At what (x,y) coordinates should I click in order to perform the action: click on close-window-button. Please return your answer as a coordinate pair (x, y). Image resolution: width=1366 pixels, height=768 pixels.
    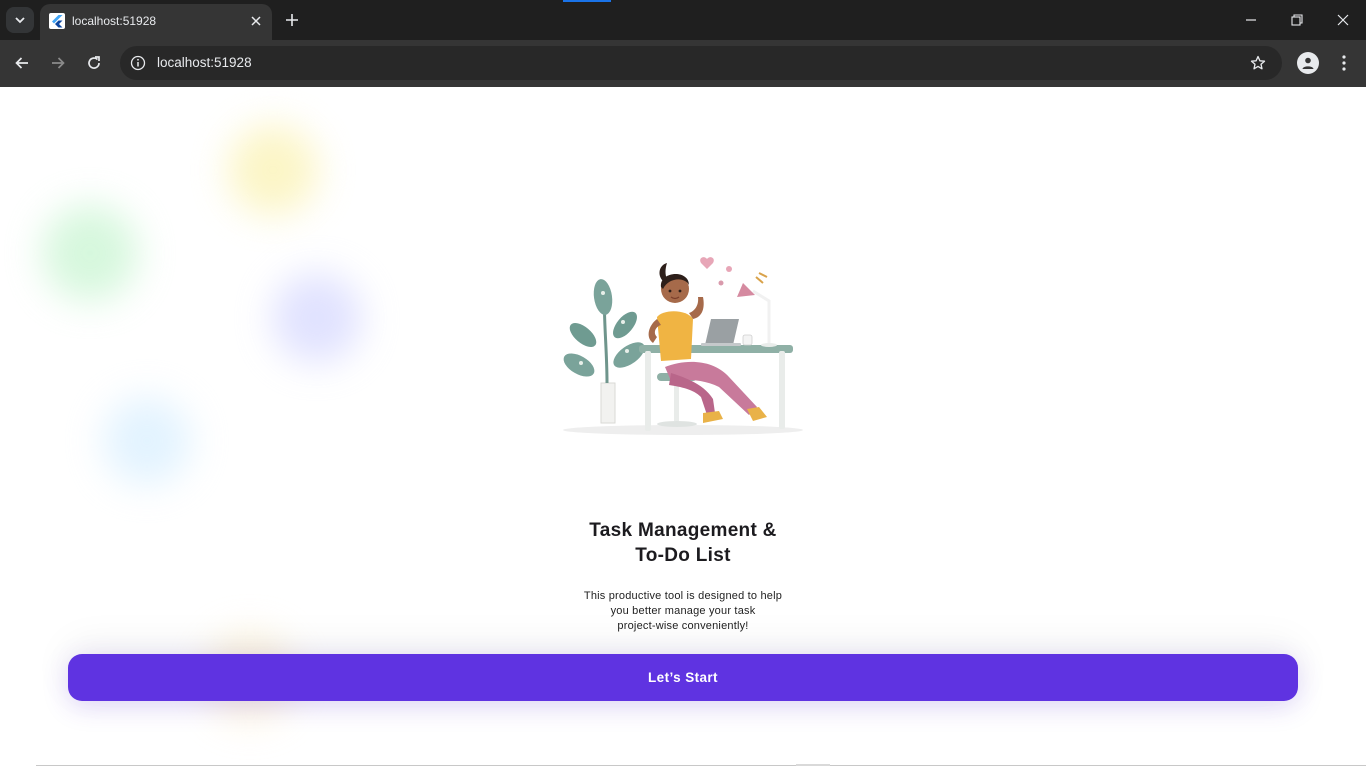
    Looking at the image, I should click on (1343, 20).